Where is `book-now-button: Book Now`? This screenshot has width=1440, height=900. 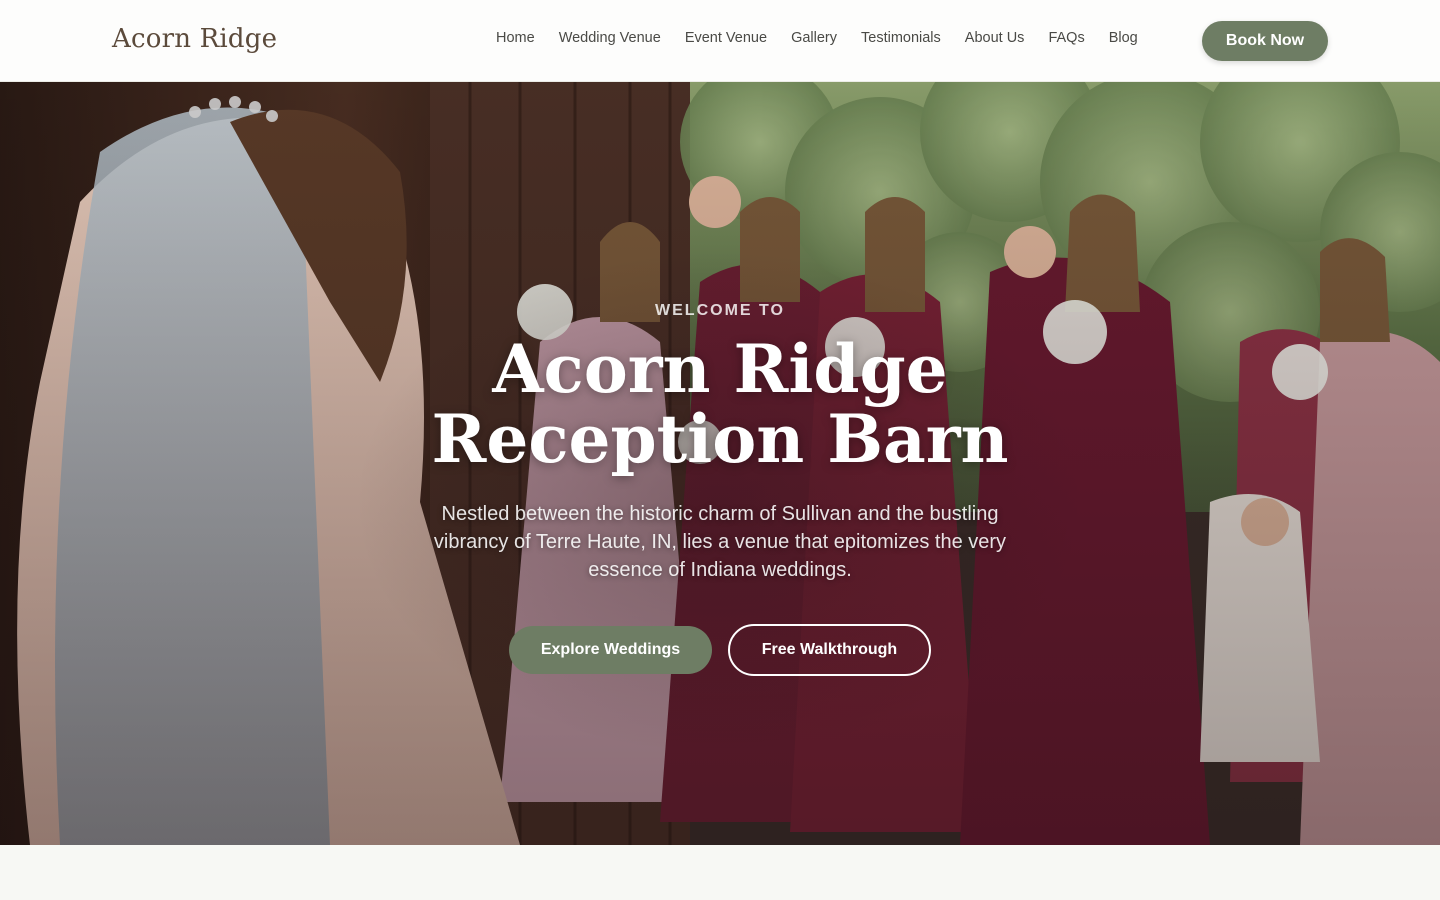 book-now-button: Book Now is located at coordinates (1265, 41).